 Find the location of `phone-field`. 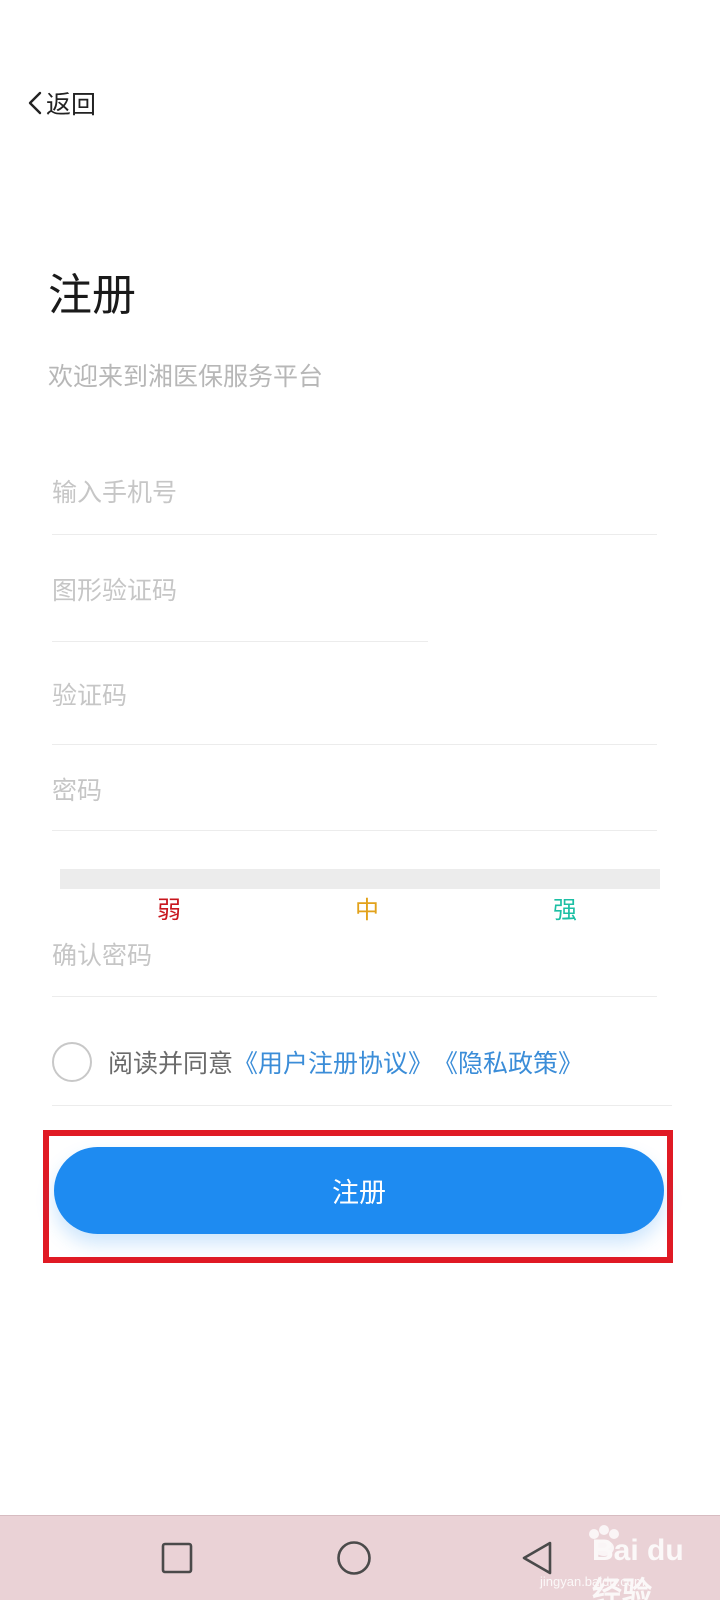

phone-field is located at coordinates (354, 503).